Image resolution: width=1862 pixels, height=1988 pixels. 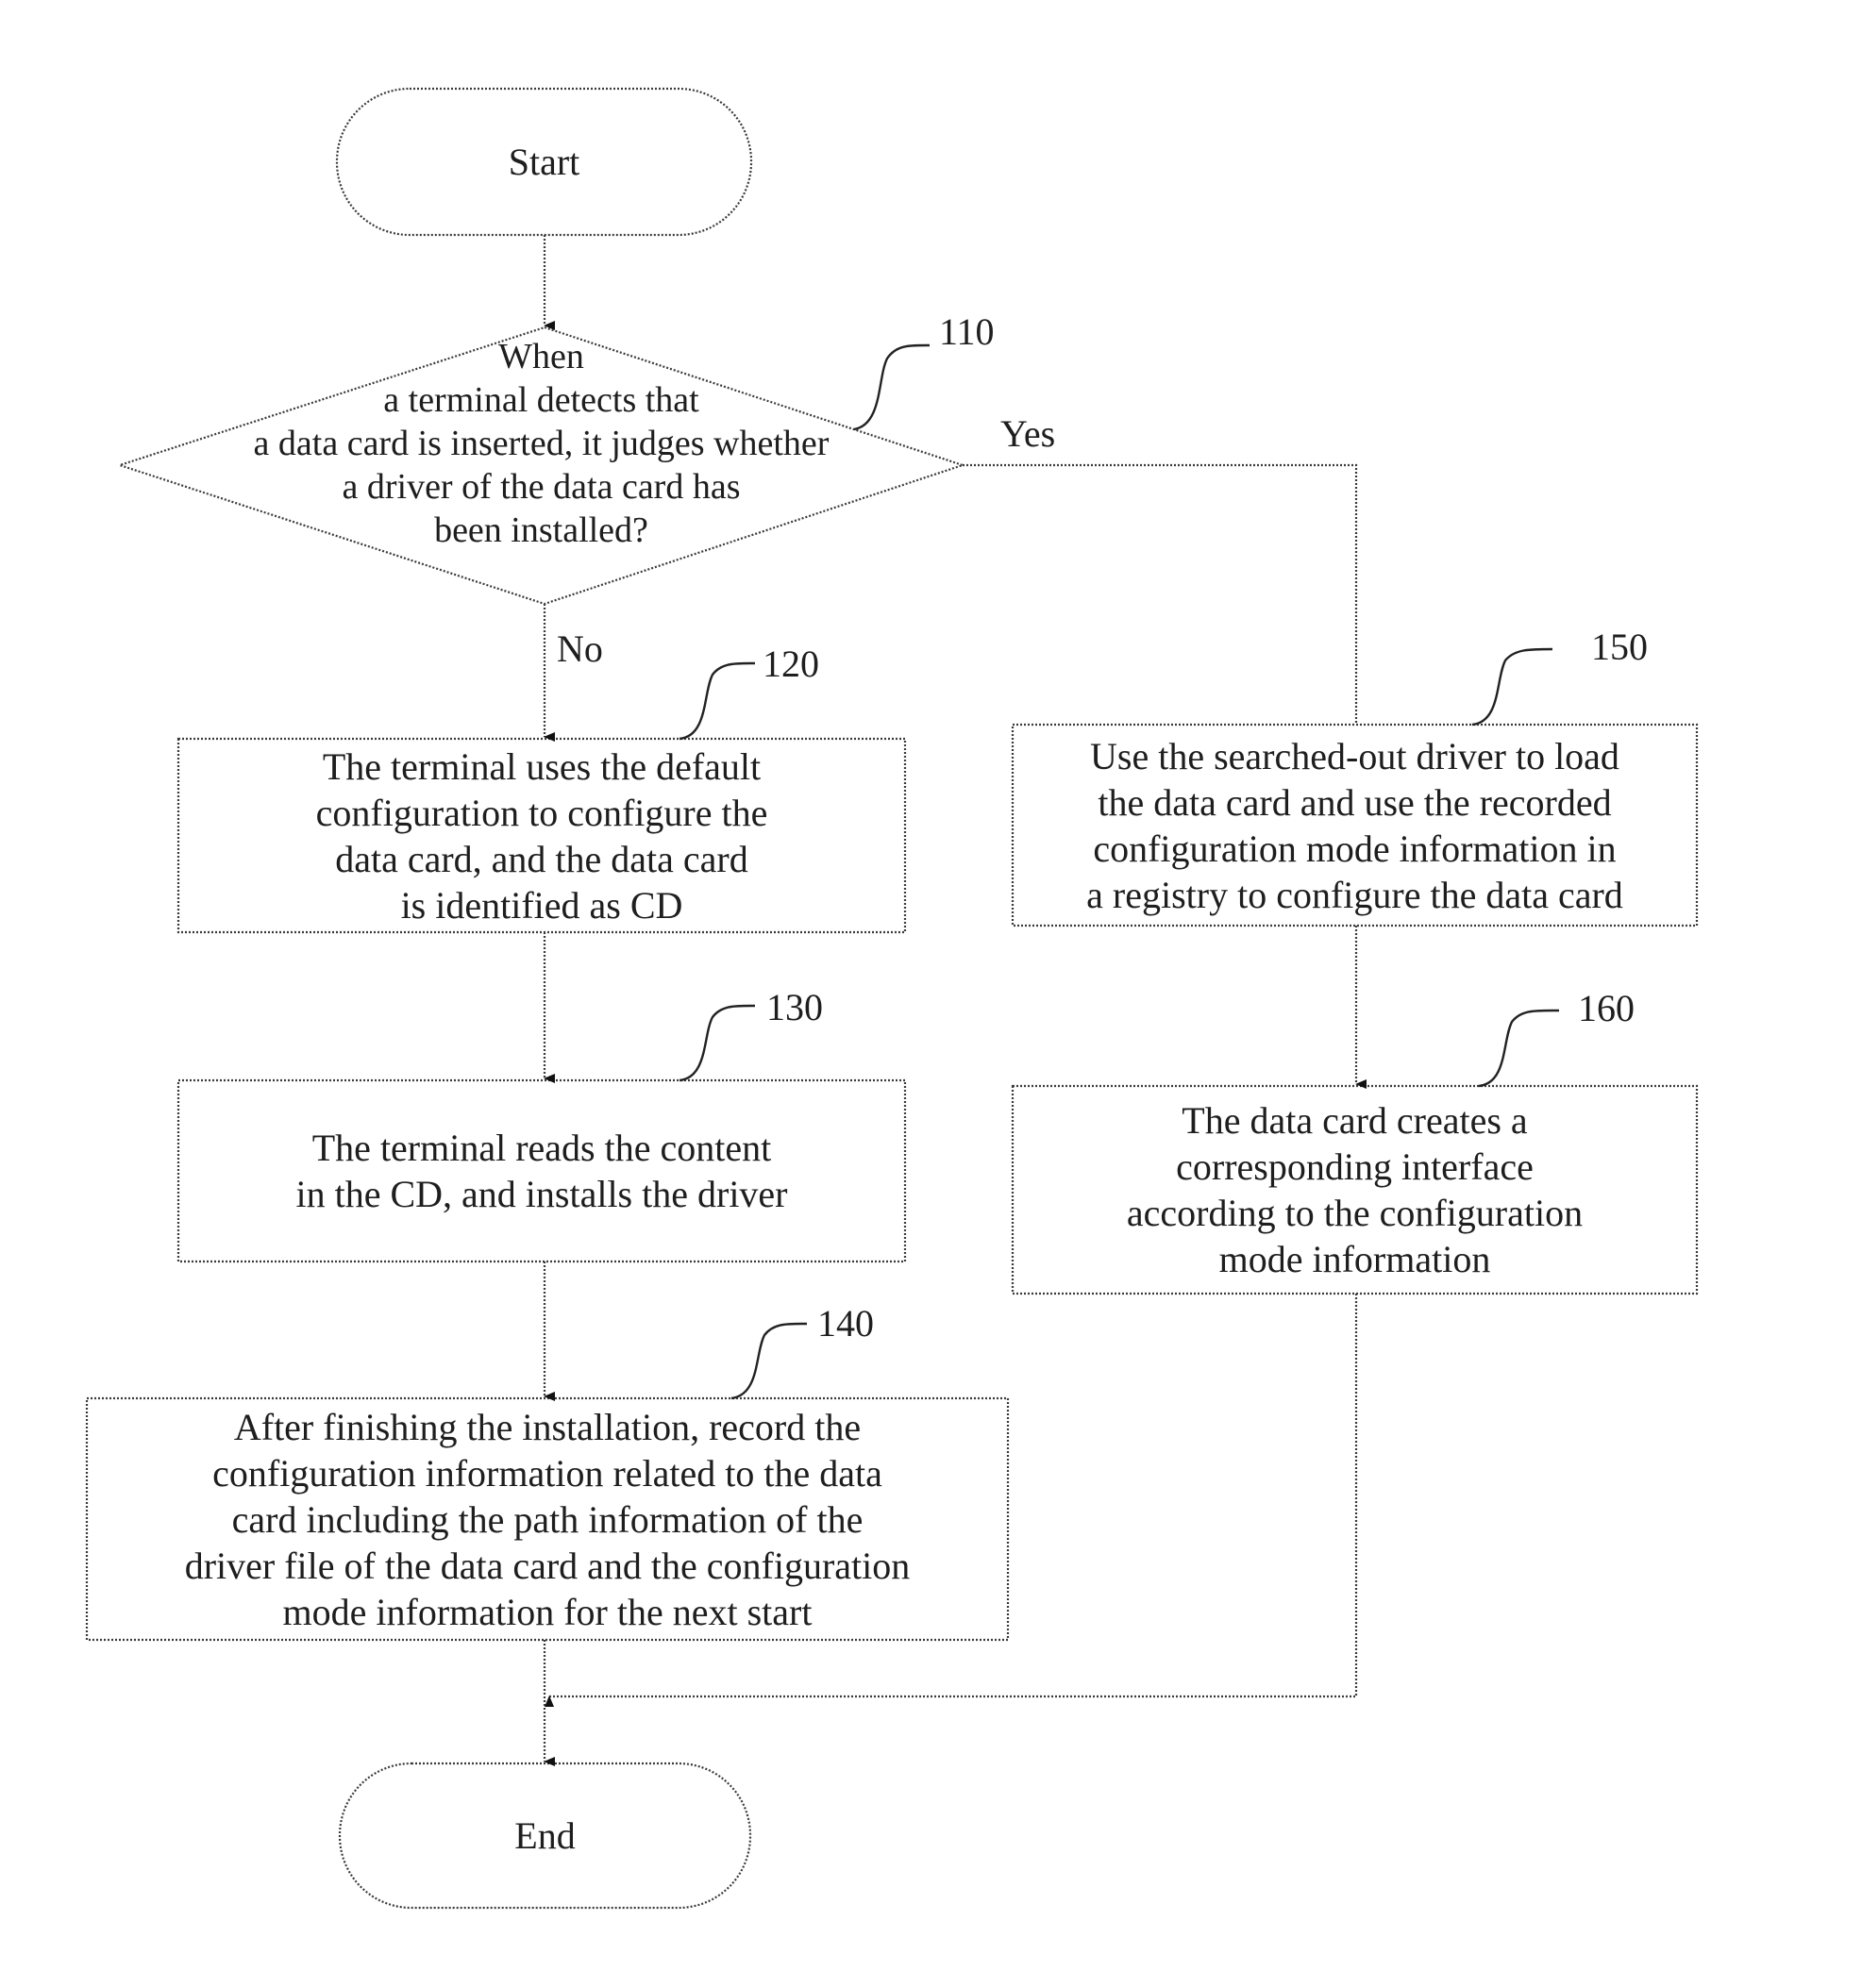 I want to click on ref-130: 130, so click(x=795, y=1007).